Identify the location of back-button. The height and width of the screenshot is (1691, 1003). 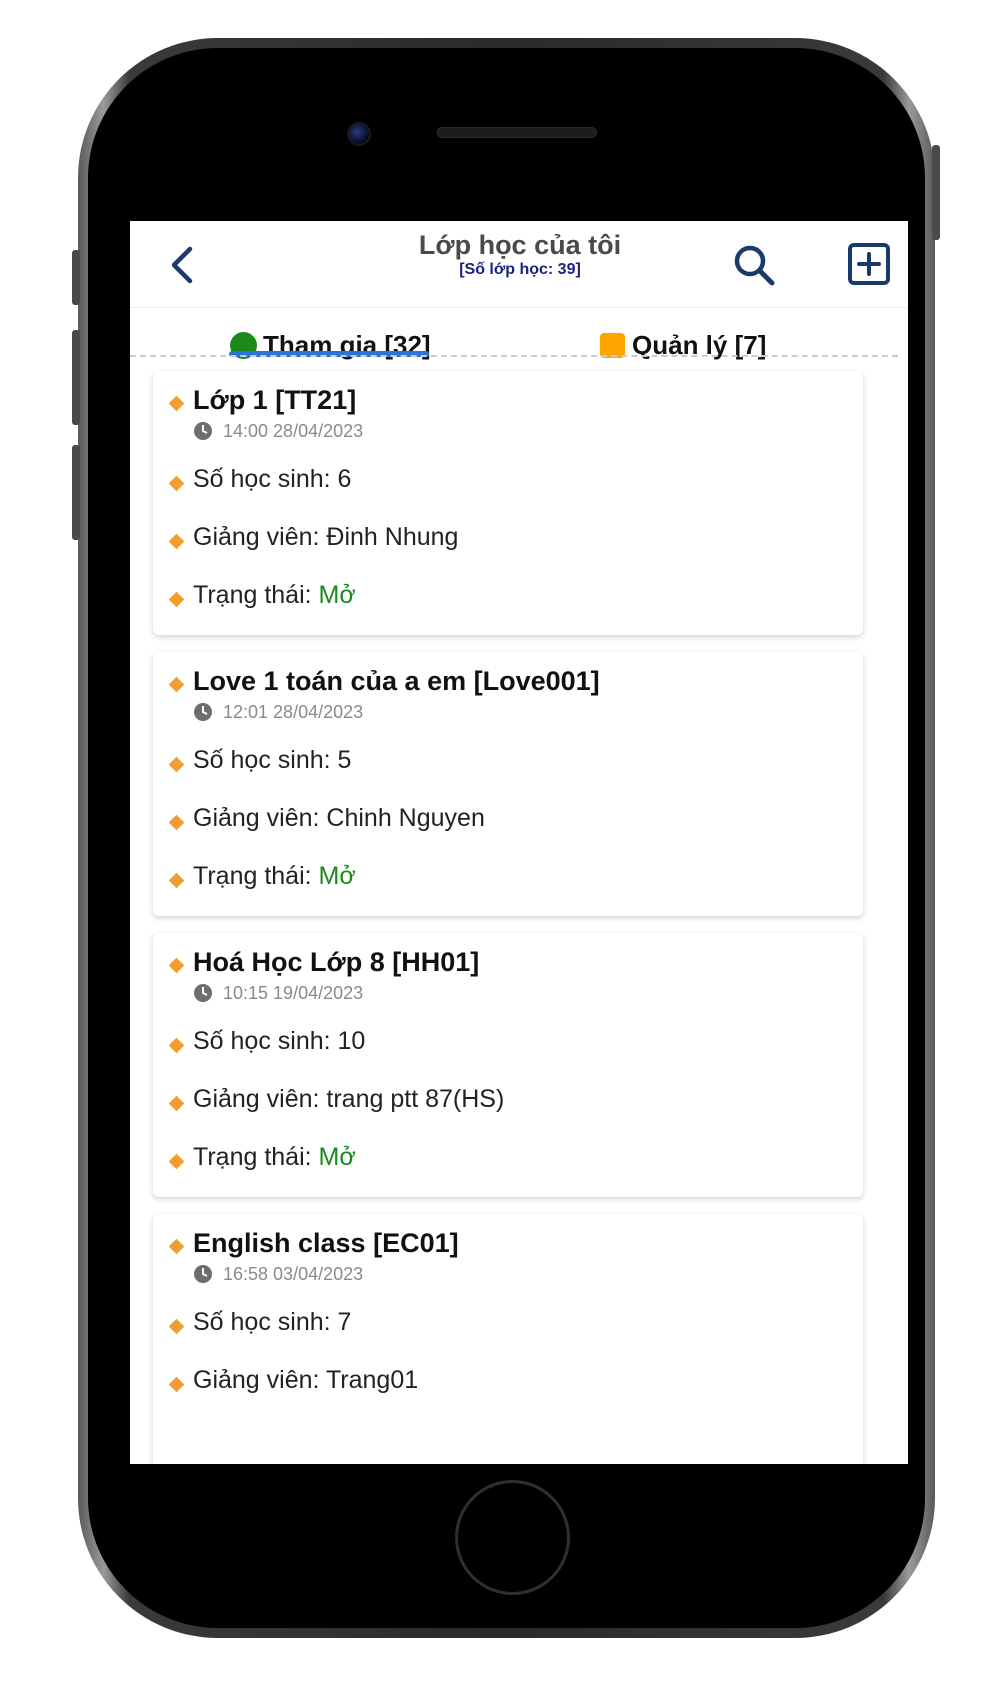
(184, 265).